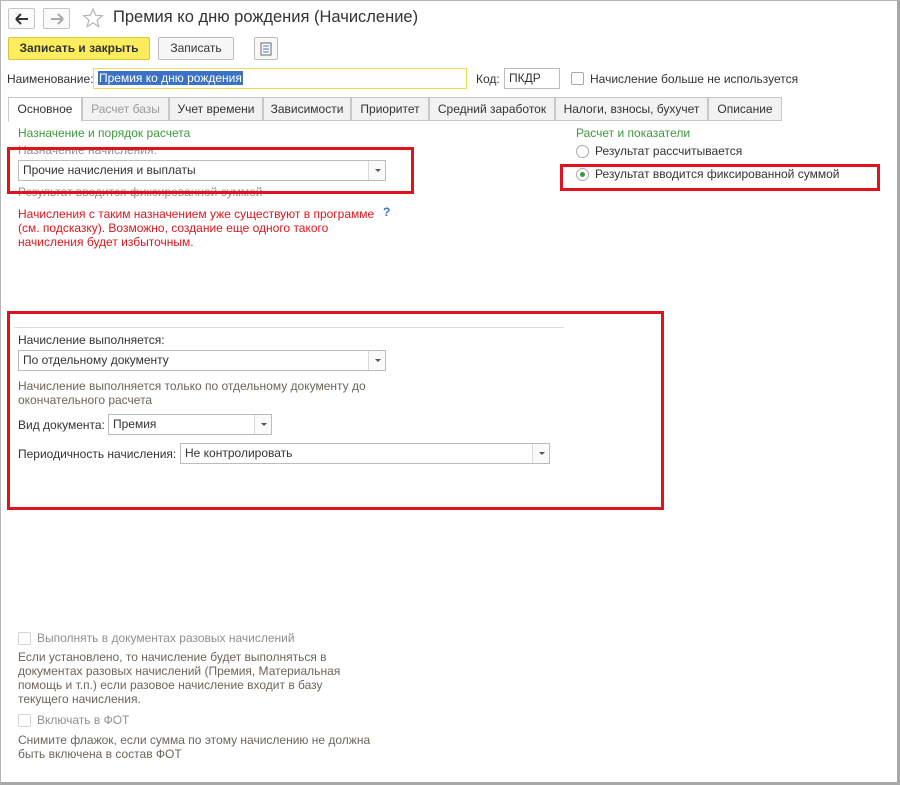 This screenshot has height=785, width=900. Describe the element at coordinates (24, 638) in the screenshot. I see `one-time-checkbox` at that location.